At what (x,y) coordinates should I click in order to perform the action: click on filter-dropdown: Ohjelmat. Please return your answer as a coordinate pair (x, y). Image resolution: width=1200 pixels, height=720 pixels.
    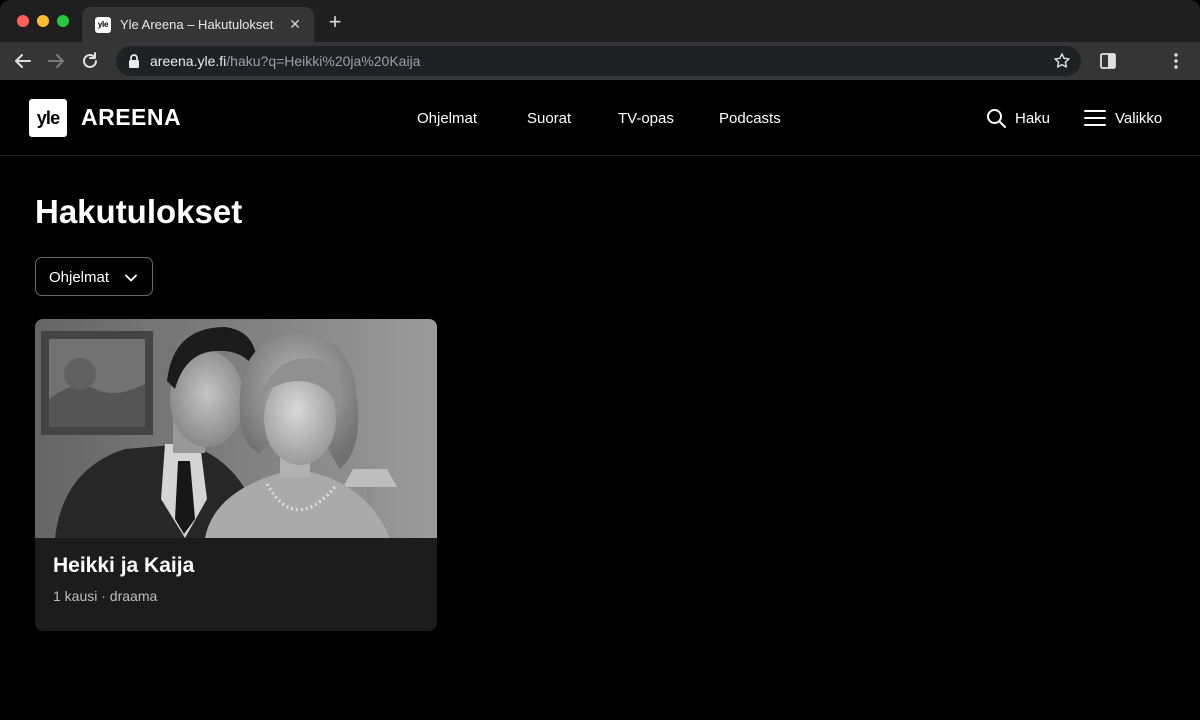
    Looking at the image, I should click on (94, 276).